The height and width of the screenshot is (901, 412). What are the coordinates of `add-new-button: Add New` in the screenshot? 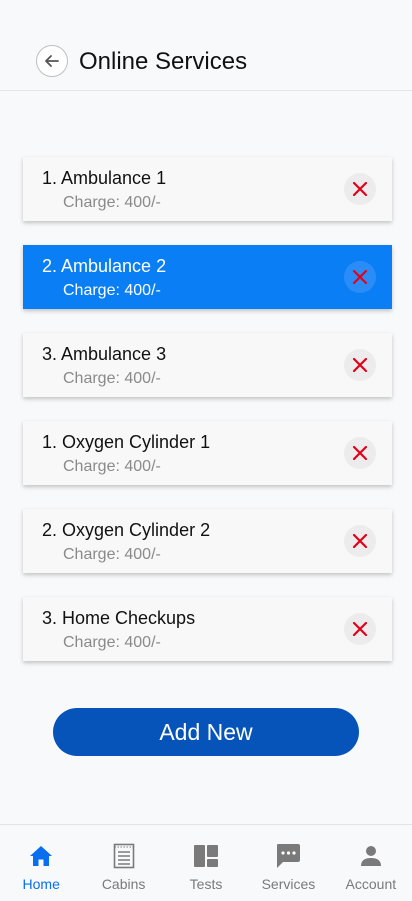 It's located at (206, 732).